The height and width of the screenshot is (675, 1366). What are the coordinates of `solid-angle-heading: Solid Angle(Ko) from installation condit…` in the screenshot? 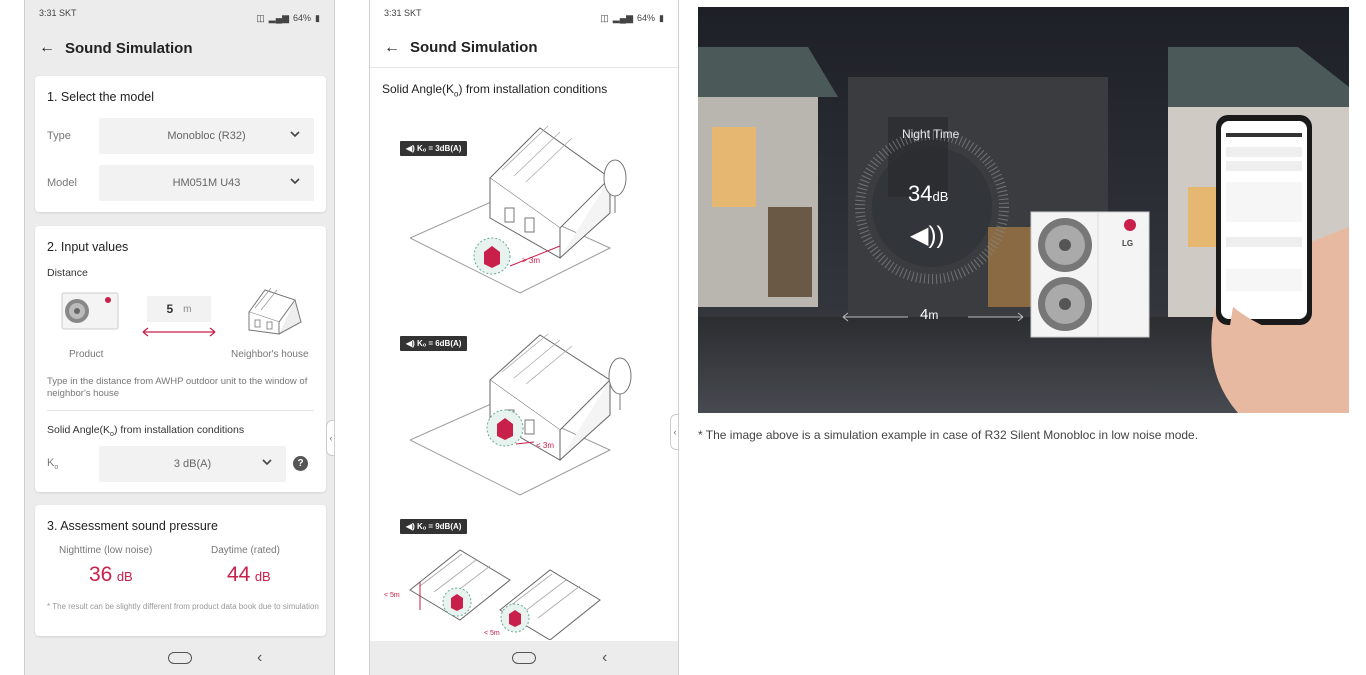 It's located at (495, 90).